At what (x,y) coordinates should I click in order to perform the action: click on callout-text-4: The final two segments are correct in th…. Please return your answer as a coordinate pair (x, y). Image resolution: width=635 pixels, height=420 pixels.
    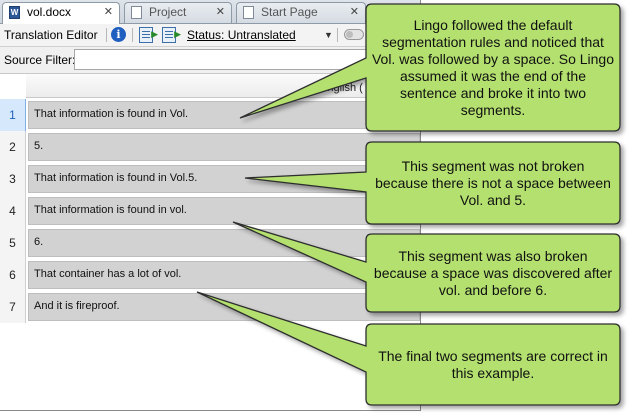
    Looking at the image, I should click on (493, 364).